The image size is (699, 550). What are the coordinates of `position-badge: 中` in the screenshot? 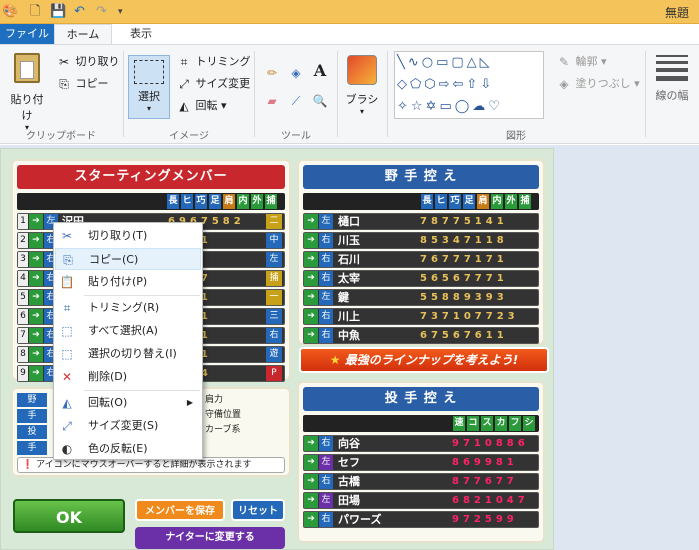 It's located at (274, 240).